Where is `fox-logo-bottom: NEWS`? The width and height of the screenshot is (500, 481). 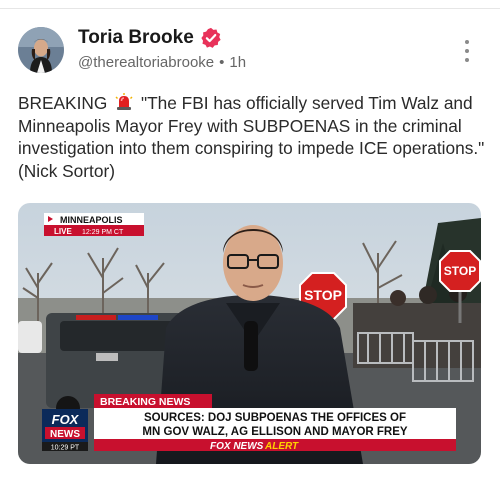 fox-logo-bottom: NEWS is located at coordinates (65, 434).